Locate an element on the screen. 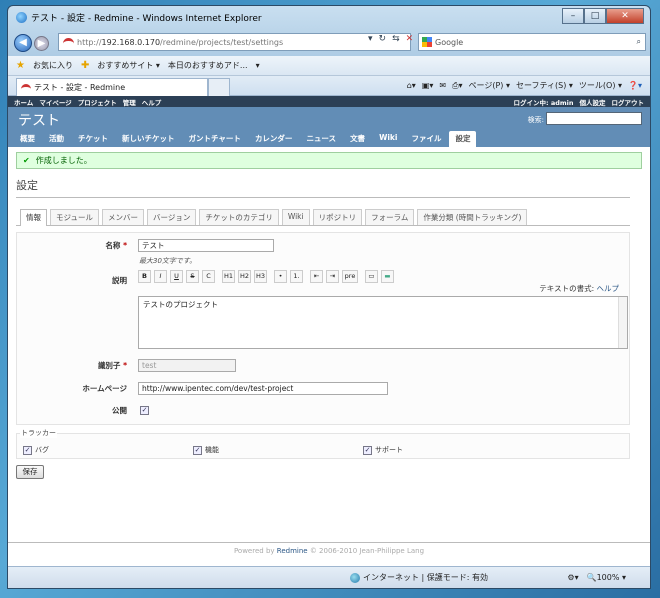 The height and width of the screenshot is (598, 660). menu-files: ファイル is located at coordinates (426, 139).